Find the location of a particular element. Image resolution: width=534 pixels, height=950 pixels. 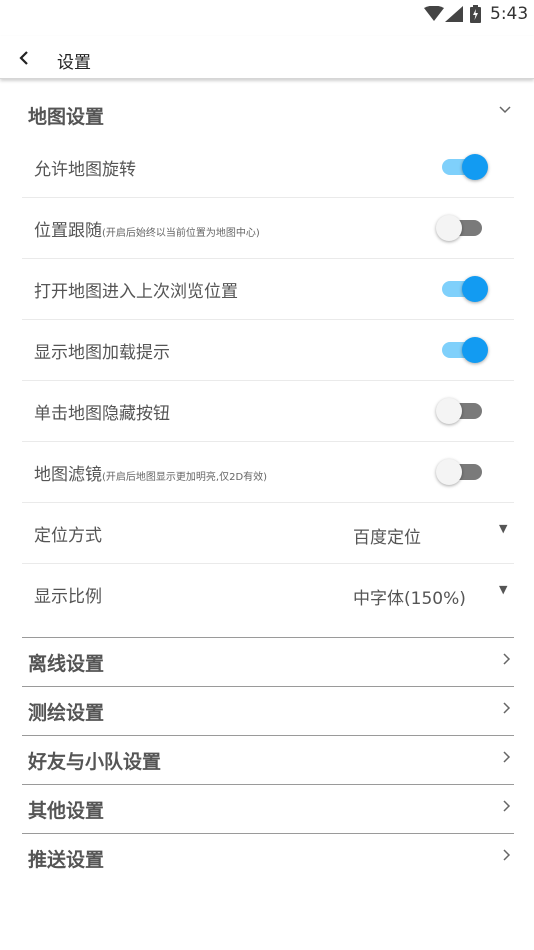

section-title: 推送设置 is located at coordinates (66, 860).